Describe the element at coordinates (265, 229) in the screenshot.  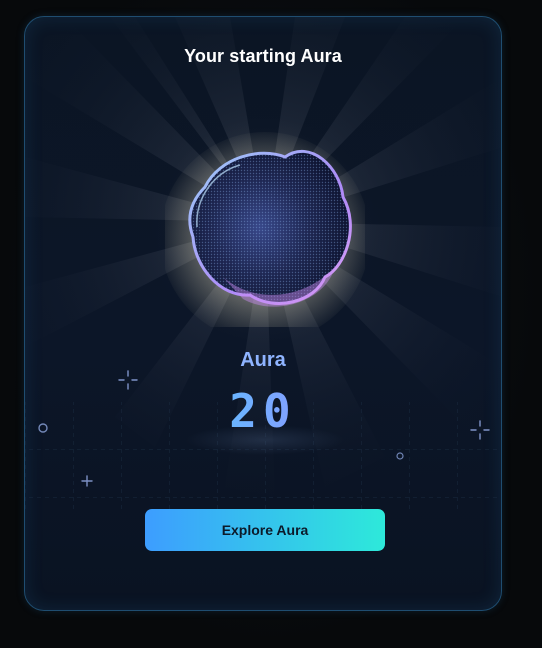
I see `aura-orb` at that location.